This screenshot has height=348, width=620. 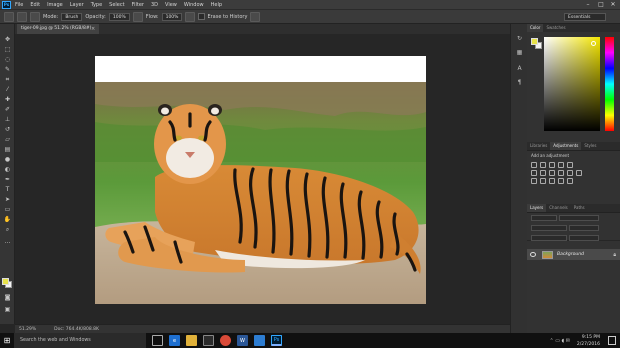 I want to click on tab-layers: Layers, so click(x=537, y=208).